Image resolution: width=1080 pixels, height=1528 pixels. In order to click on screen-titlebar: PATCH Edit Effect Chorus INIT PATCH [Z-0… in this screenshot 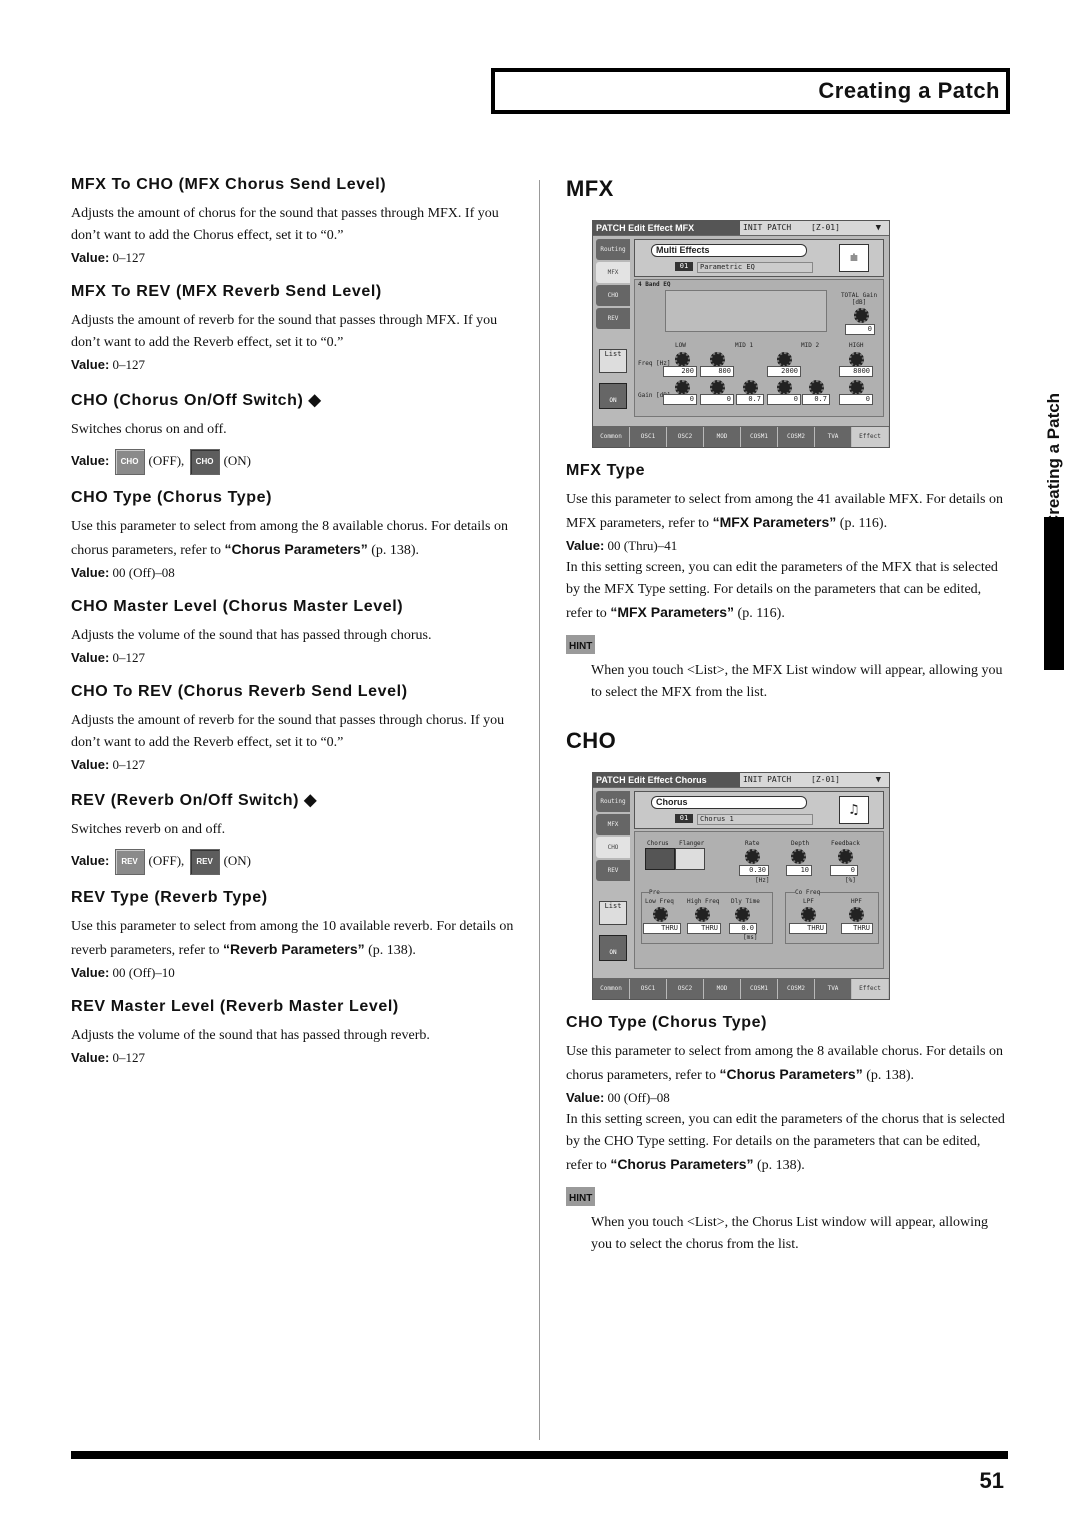, I will do `click(741, 780)`.